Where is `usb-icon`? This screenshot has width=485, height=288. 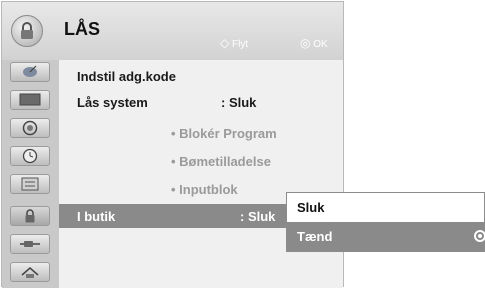 usb-icon is located at coordinates (30, 272).